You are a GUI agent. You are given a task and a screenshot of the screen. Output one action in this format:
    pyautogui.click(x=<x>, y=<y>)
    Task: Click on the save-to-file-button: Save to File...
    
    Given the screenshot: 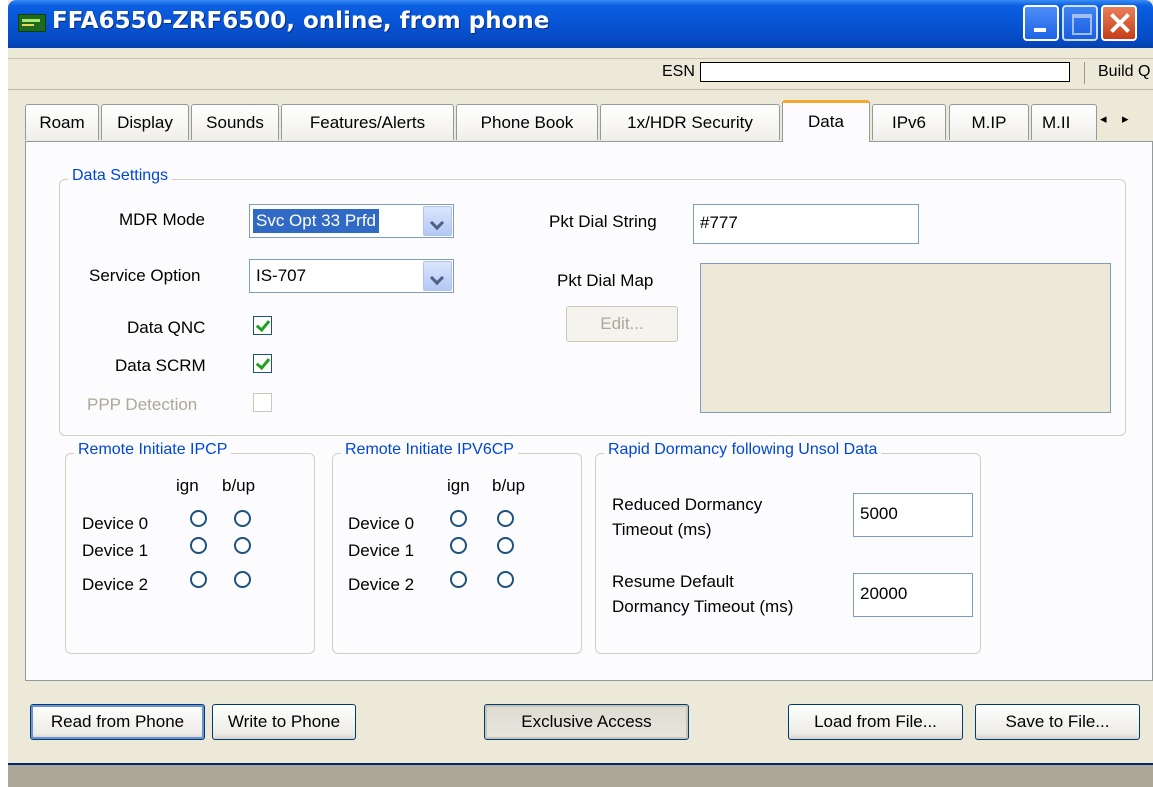 What is the action you would take?
    pyautogui.click(x=1057, y=722)
    